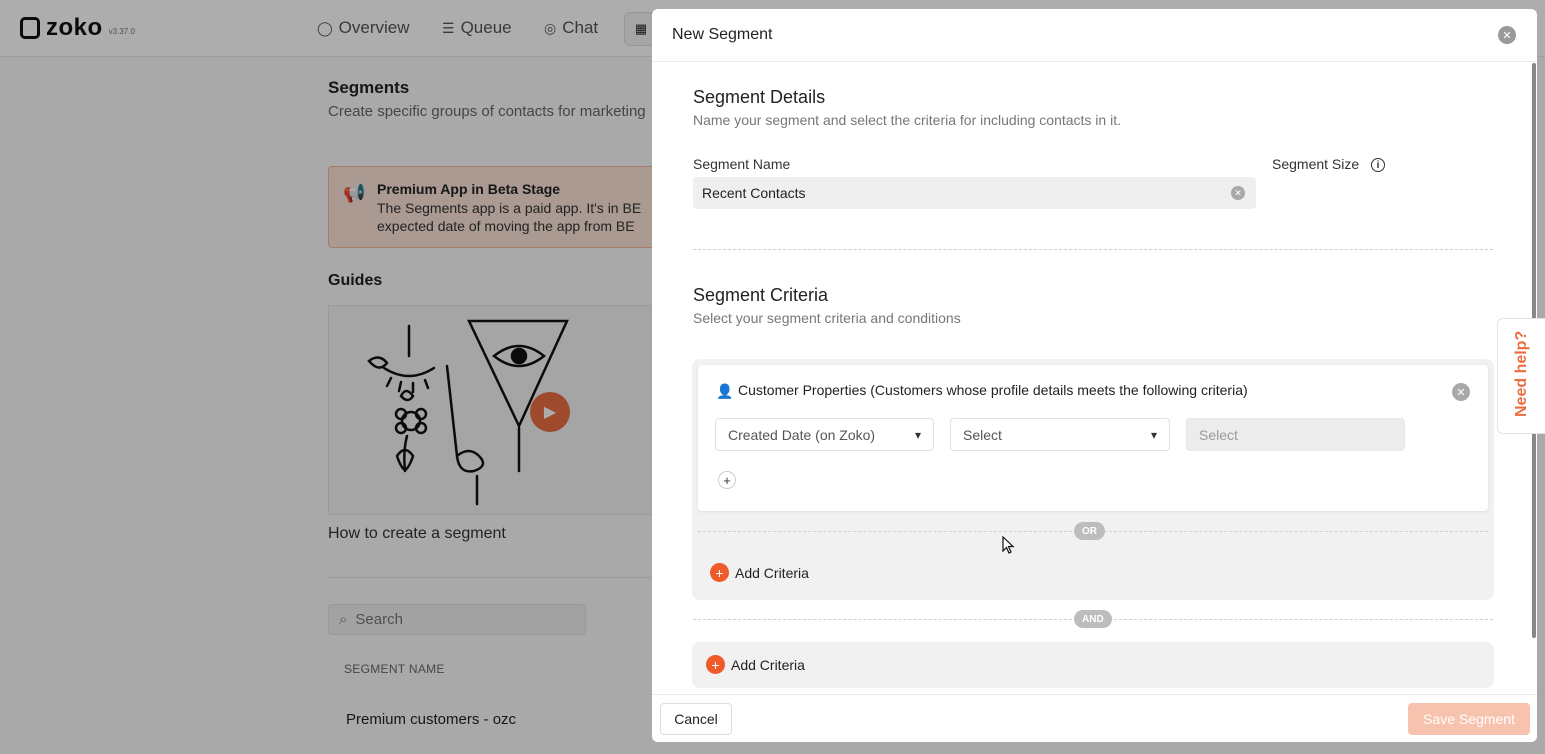 The height and width of the screenshot is (754, 1545). What do you see at coordinates (1008, 545) in the screenshot?
I see `mouse-cursor-icon` at bounding box center [1008, 545].